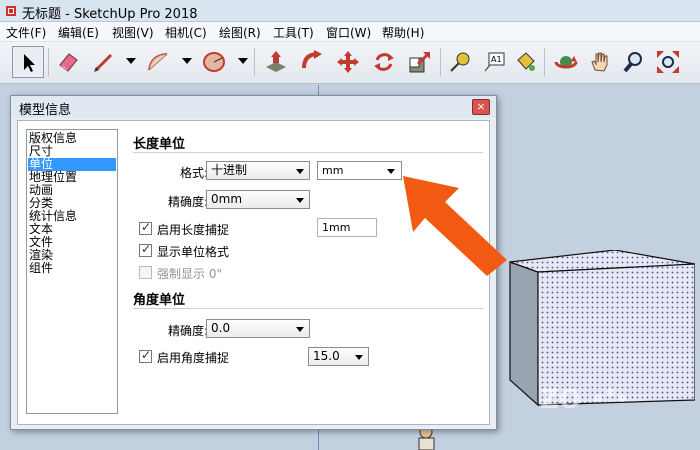 This screenshot has height=450, width=700. I want to click on eraser-tool-button, so click(68, 62).